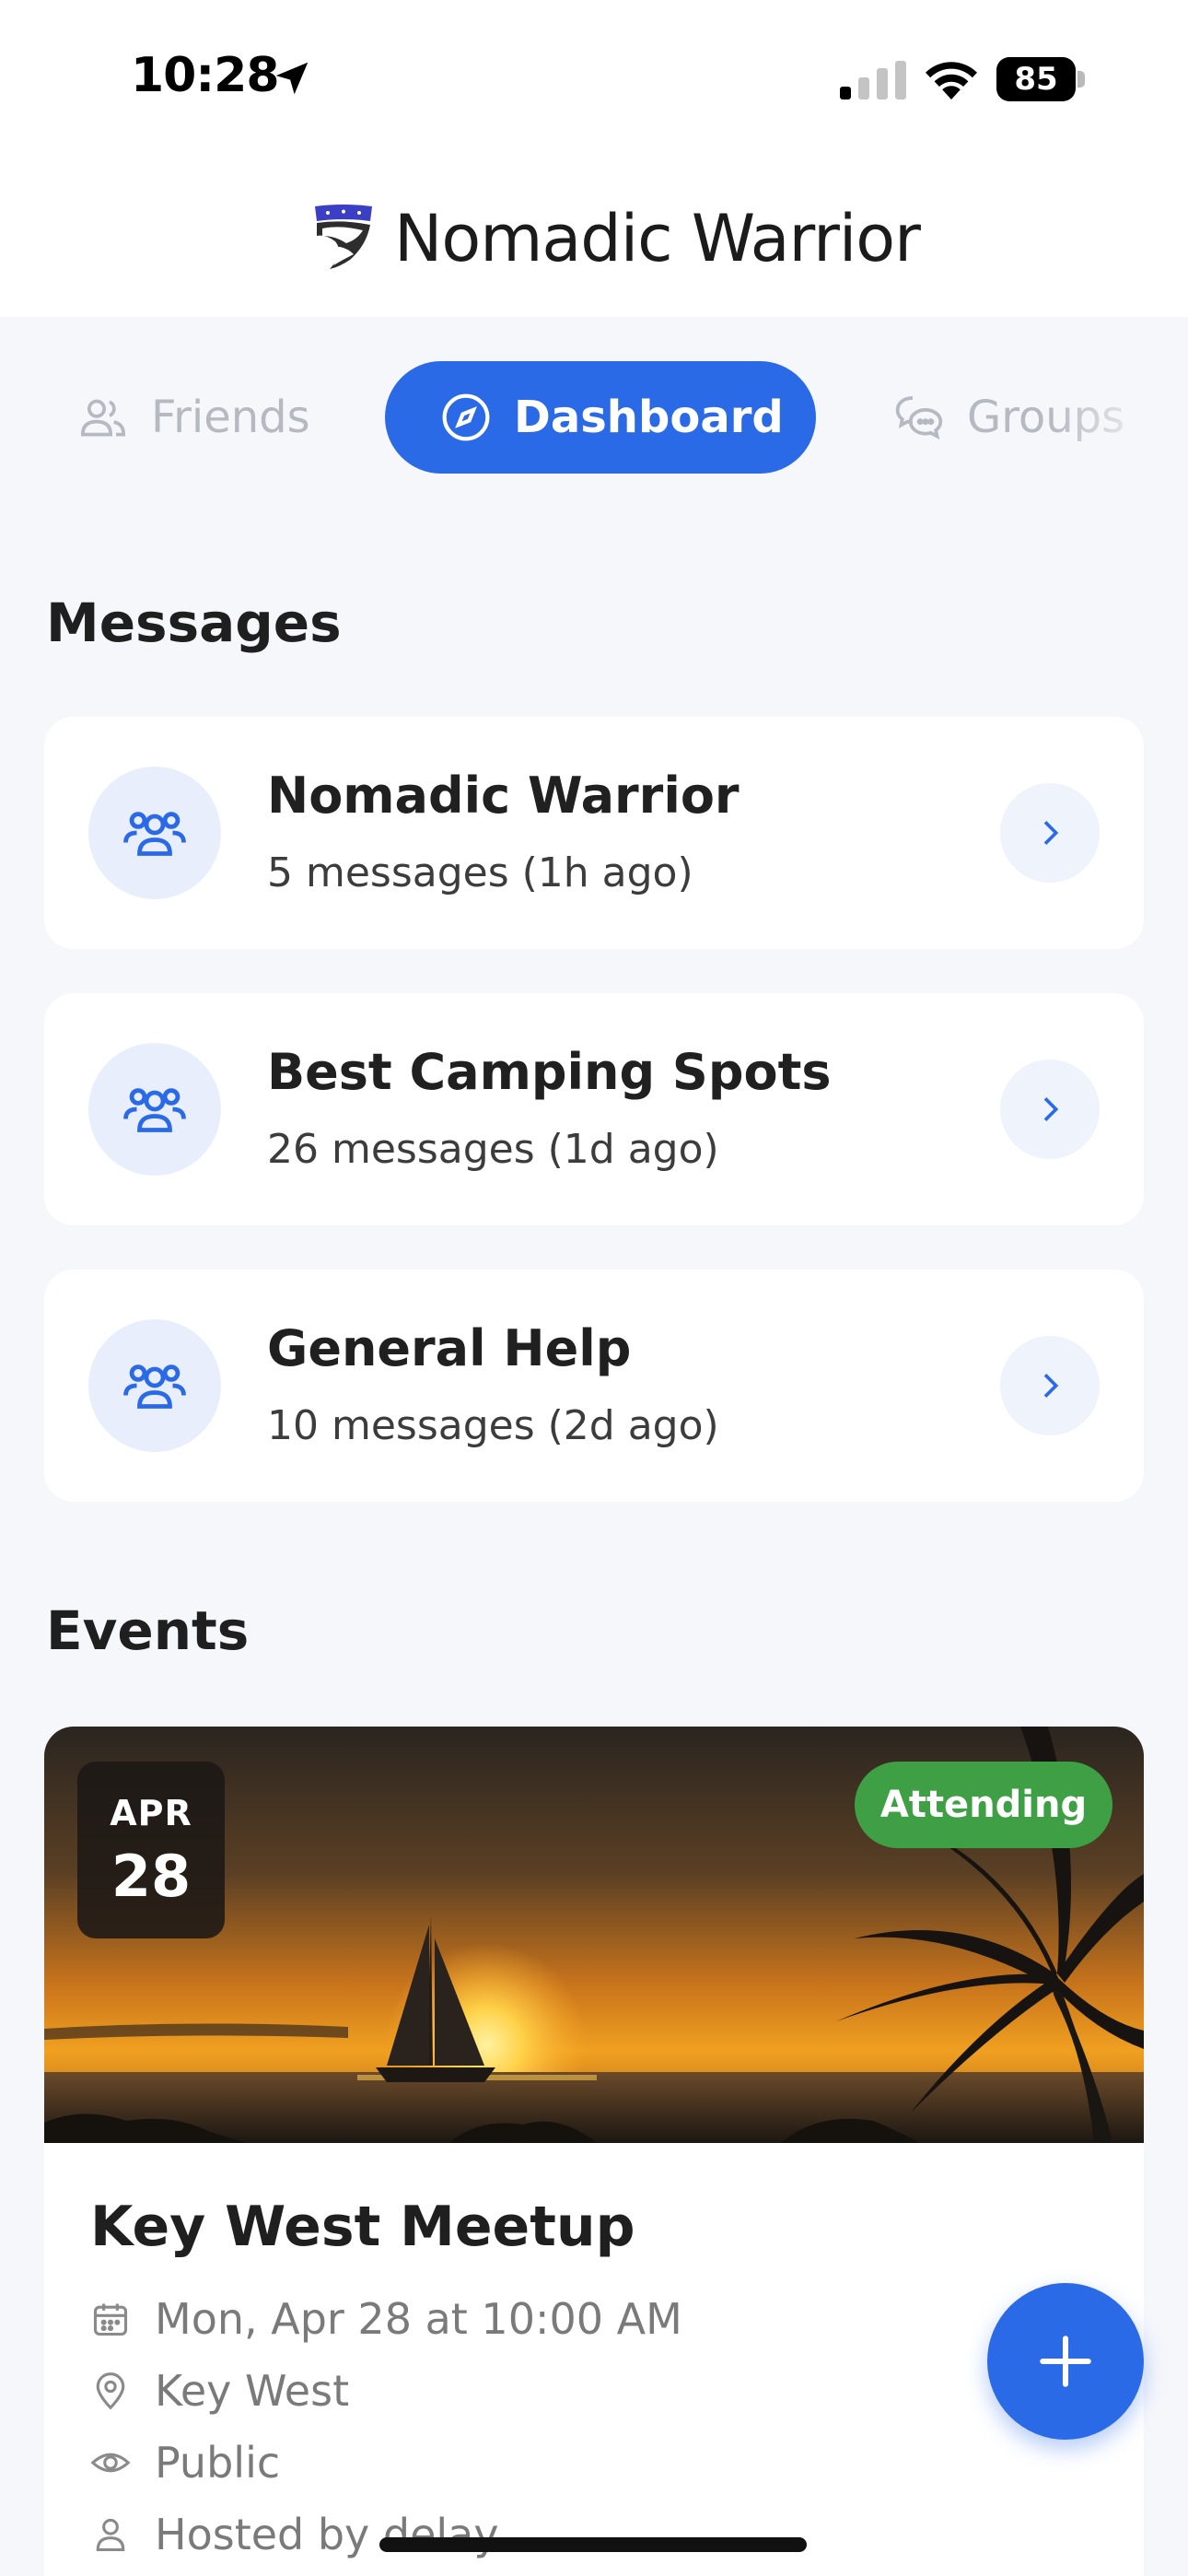 The height and width of the screenshot is (2576, 1188). What do you see at coordinates (480, 872) in the screenshot?
I see `thread-meta: 5 messages (1h ago)` at bounding box center [480, 872].